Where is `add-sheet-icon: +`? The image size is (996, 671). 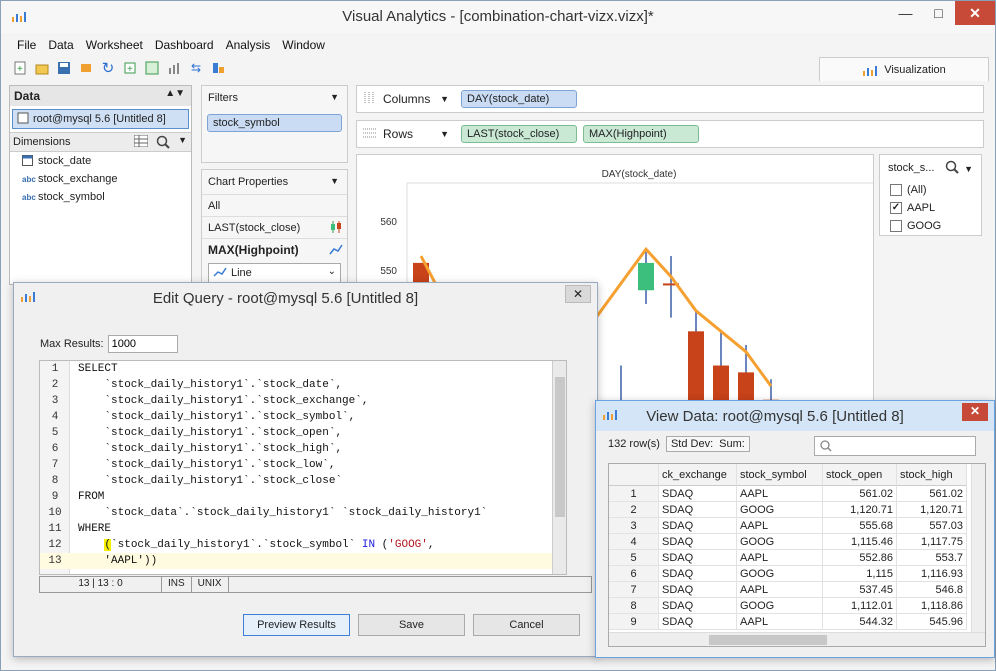
add-sheet-icon: + is located at coordinates (130, 68).